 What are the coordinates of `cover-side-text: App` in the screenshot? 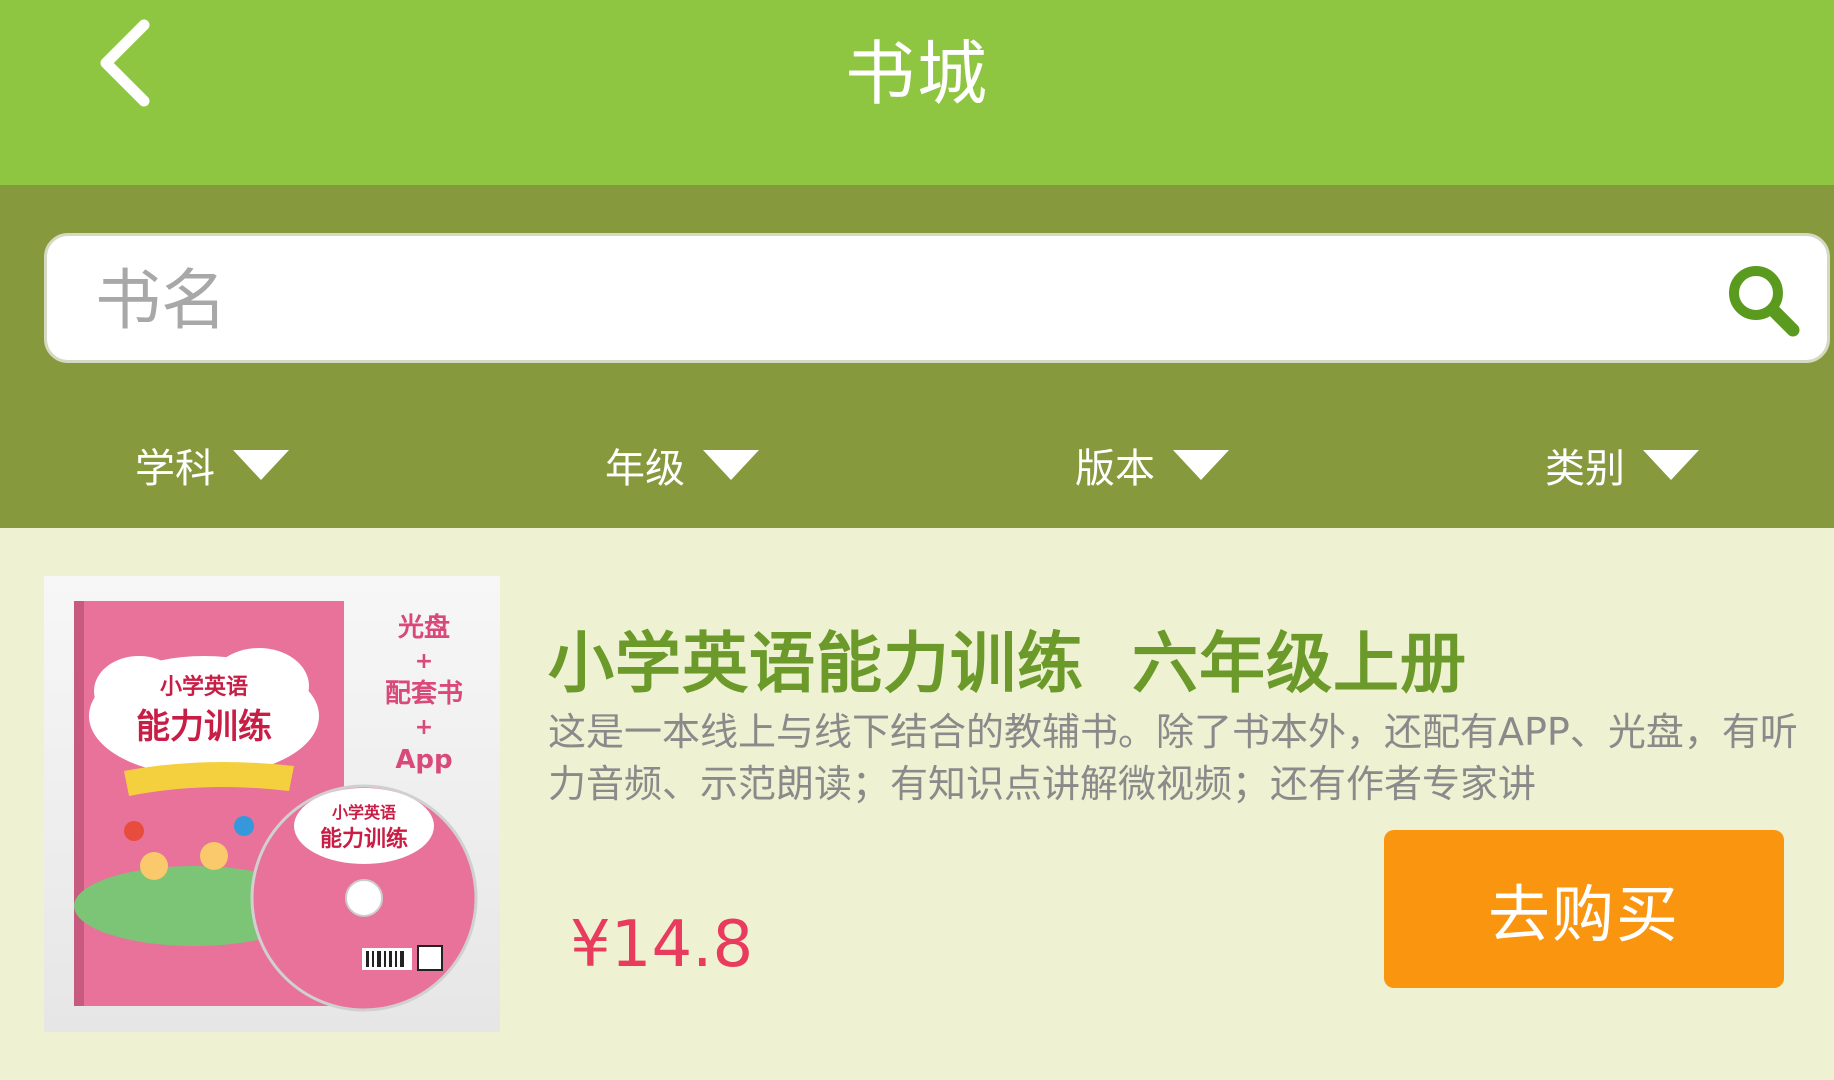 It's located at (423, 760).